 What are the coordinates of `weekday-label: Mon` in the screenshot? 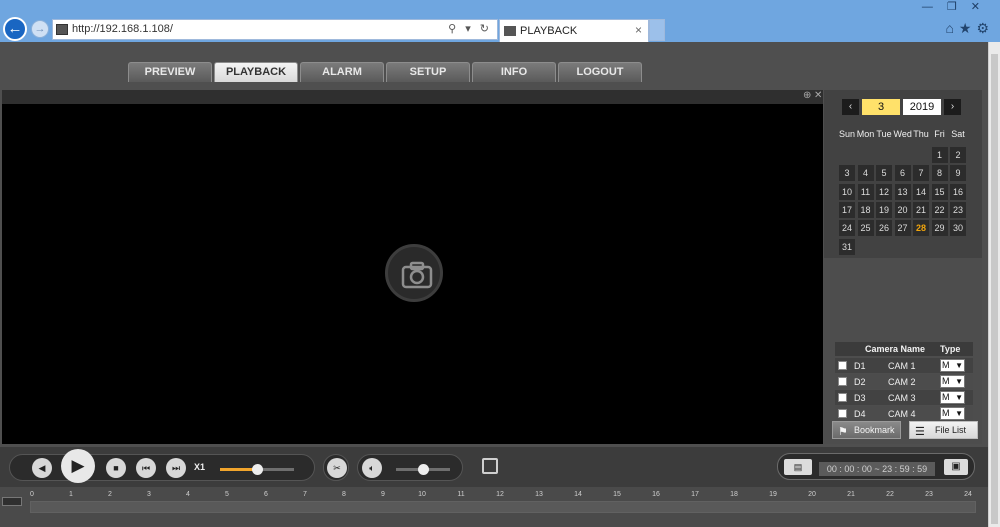 It's located at (865, 134).